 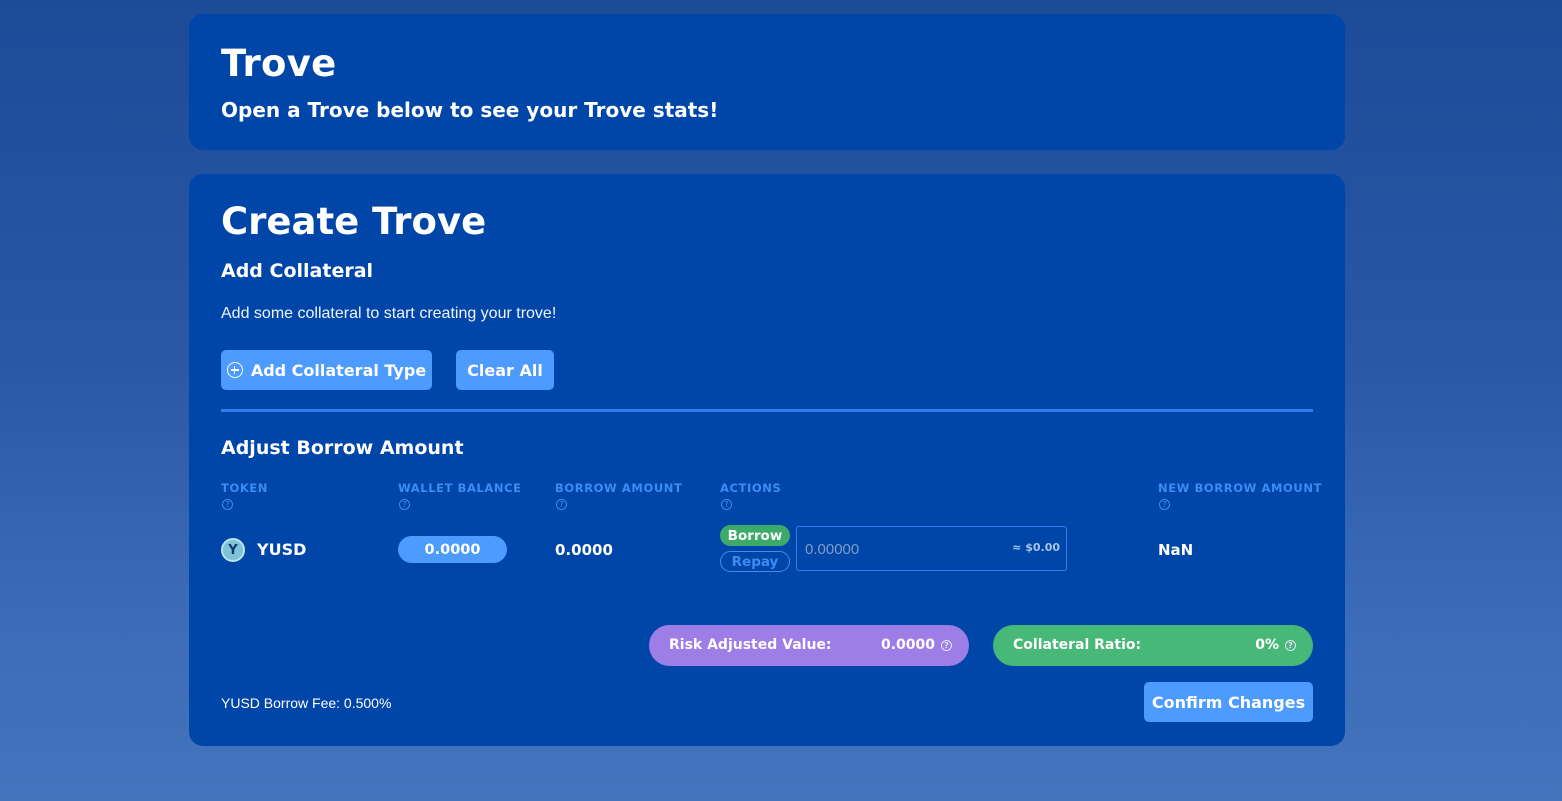 What do you see at coordinates (233, 550) in the screenshot?
I see `yusd-token-icon: Y` at bounding box center [233, 550].